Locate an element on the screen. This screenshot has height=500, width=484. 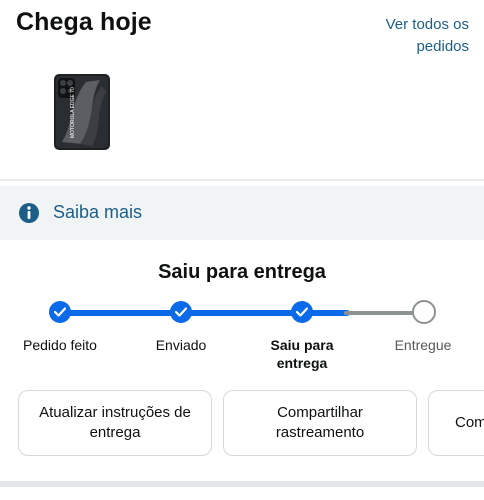
delivery-status-title: Saiu para entrega is located at coordinates (242, 272).